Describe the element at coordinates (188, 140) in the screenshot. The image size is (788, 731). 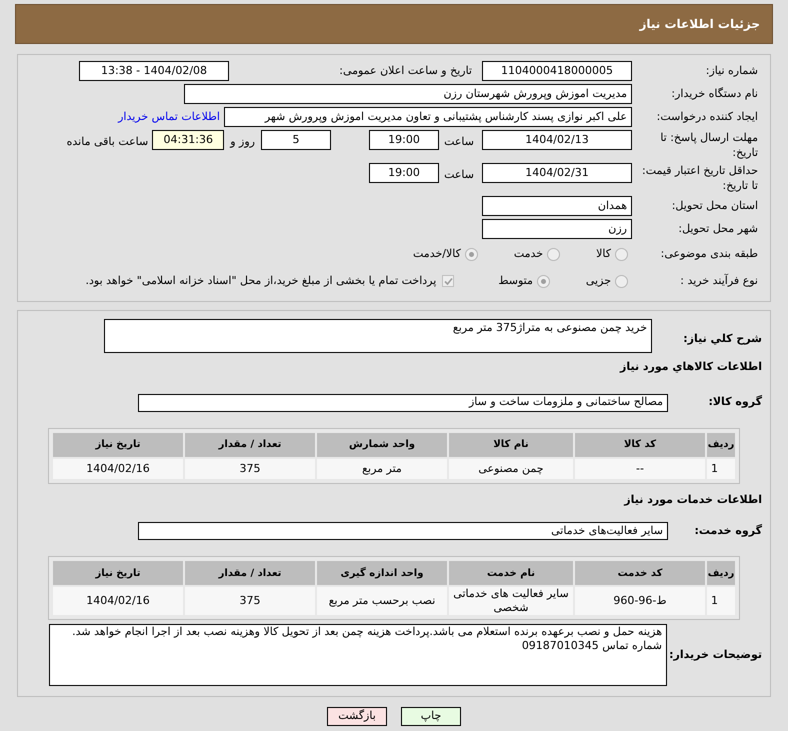
I see `countdown-field: 04:31:36` at that location.